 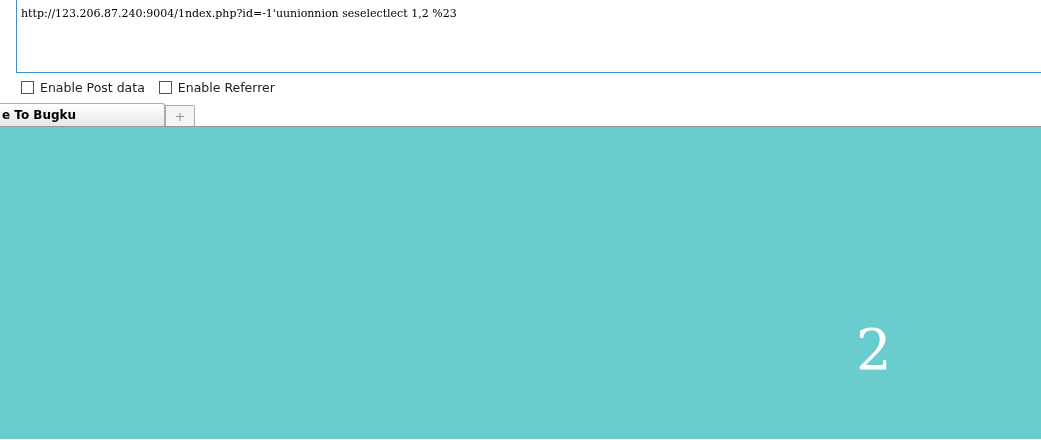 What do you see at coordinates (874, 350) in the screenshot?
I see `output-text: 2` at bounding box center [874, 350].